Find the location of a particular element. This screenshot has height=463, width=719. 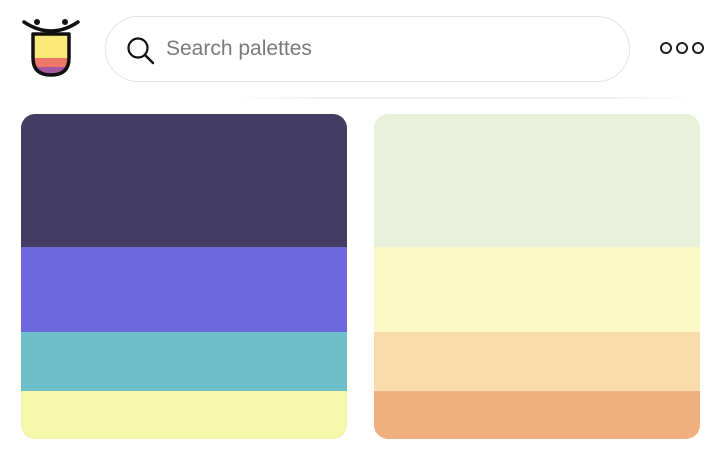

search-input is located at coordinates (386, 49).